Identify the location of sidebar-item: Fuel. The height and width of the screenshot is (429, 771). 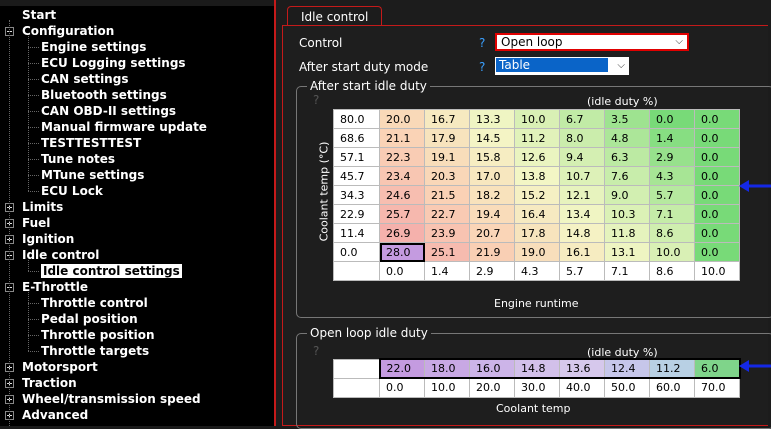
(36, 223).